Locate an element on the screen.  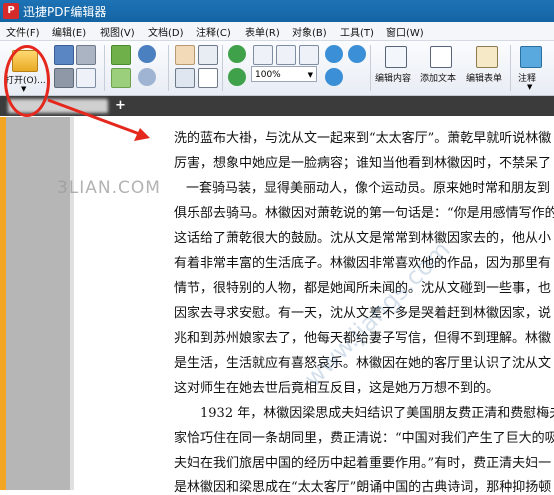
menu-view: 视图(V) is located at coordinates (117, 31).